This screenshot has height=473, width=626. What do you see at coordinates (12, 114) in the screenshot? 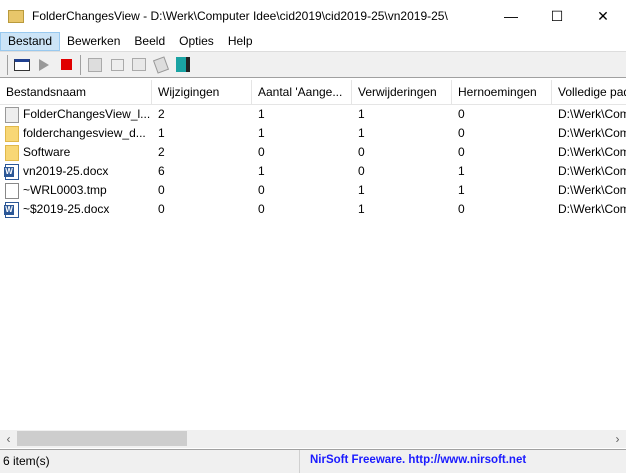
I see `exe-file-icon` at bounding box center [12, 114].